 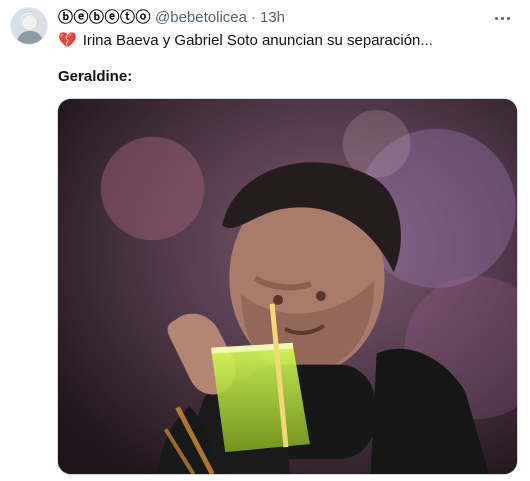 I want to click on avatar-body-icon, so click(x=30, y=37).